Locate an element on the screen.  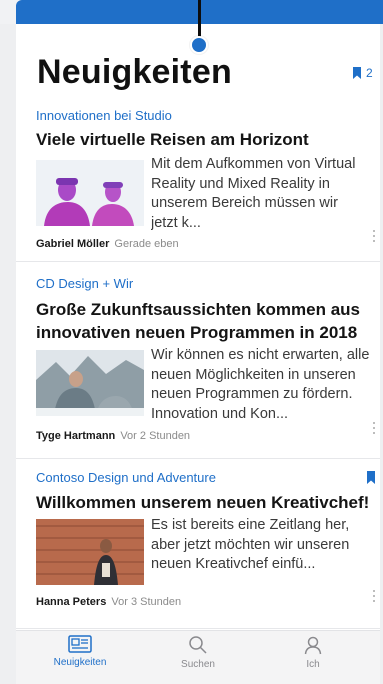
article-byline: Gabriel Möller Gerade eben is located at coordinates (107, 244).